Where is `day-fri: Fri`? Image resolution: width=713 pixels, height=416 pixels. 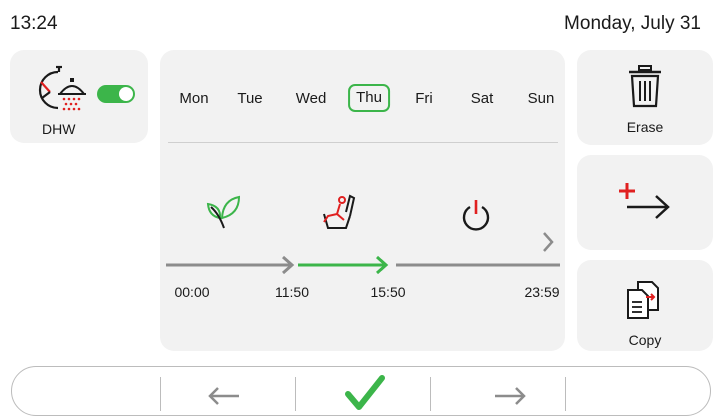
day-fri: Fri is located at coordinates (424, 99).